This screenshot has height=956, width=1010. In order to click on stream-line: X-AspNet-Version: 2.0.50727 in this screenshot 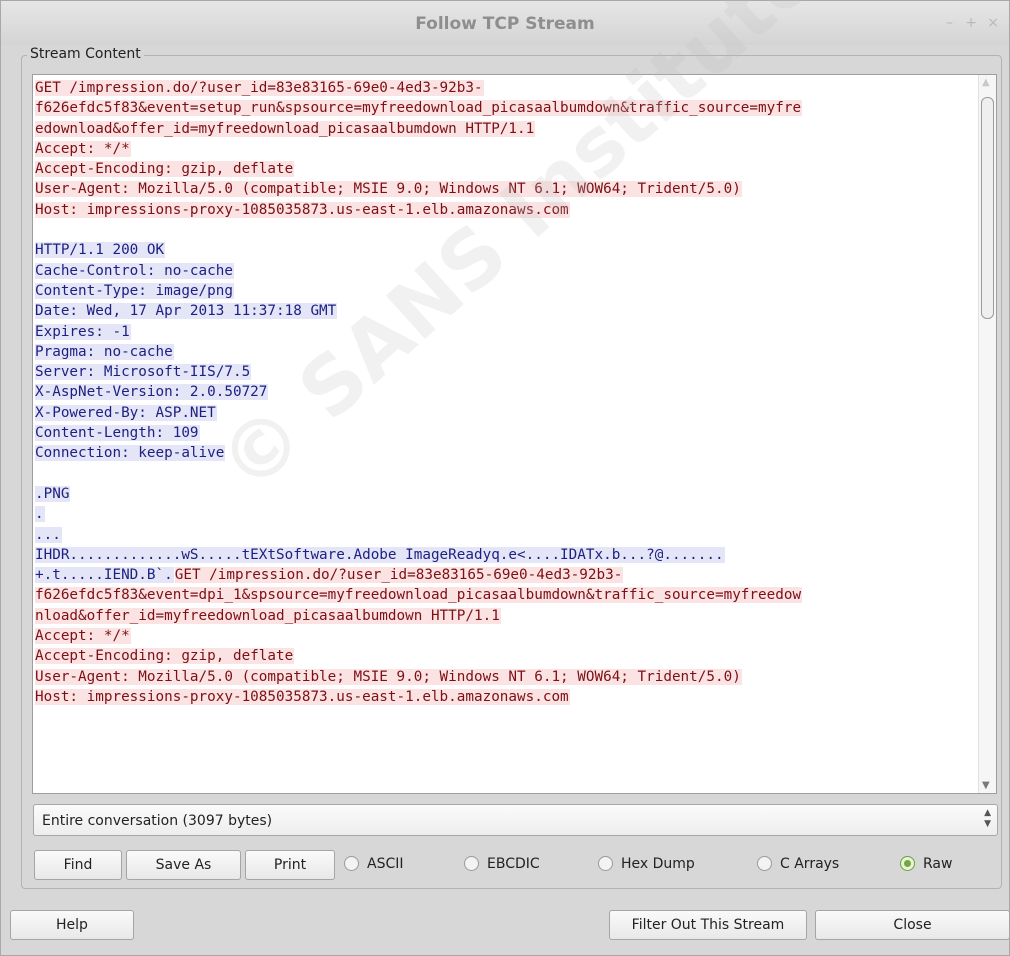, I will do `click(507, 392)`.